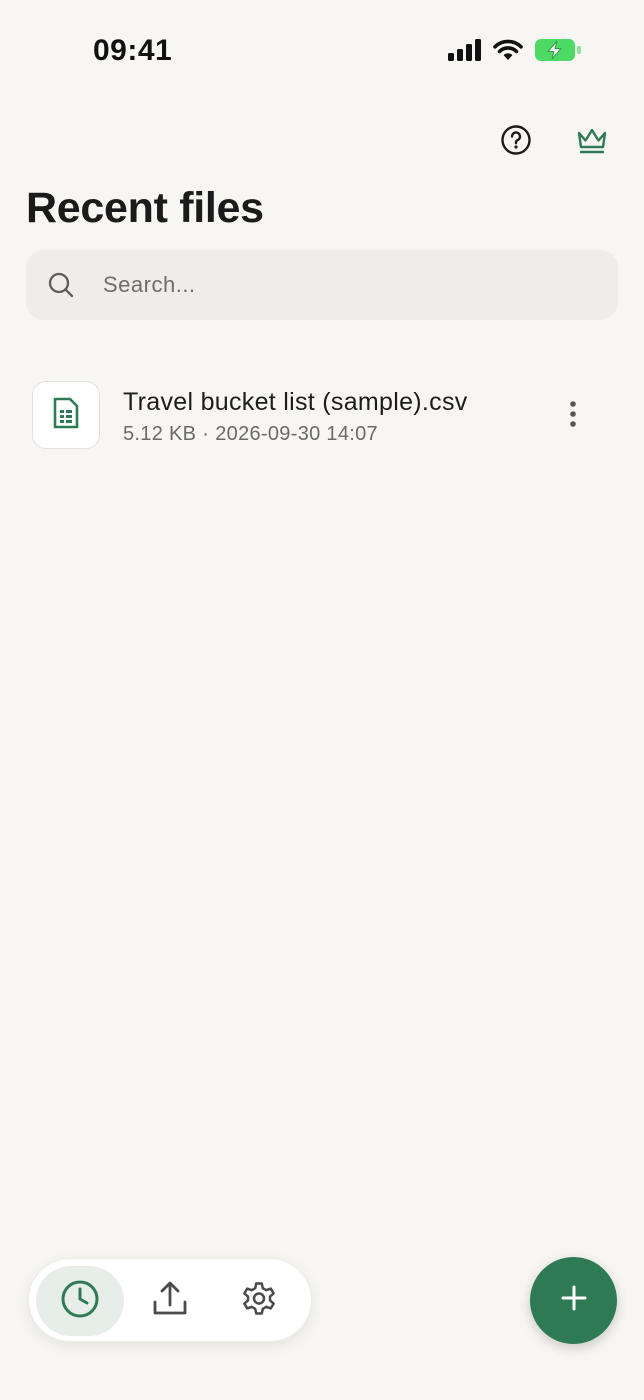 The image size is (644, 1400). I want to click on file-more-button, so click(573, 416).